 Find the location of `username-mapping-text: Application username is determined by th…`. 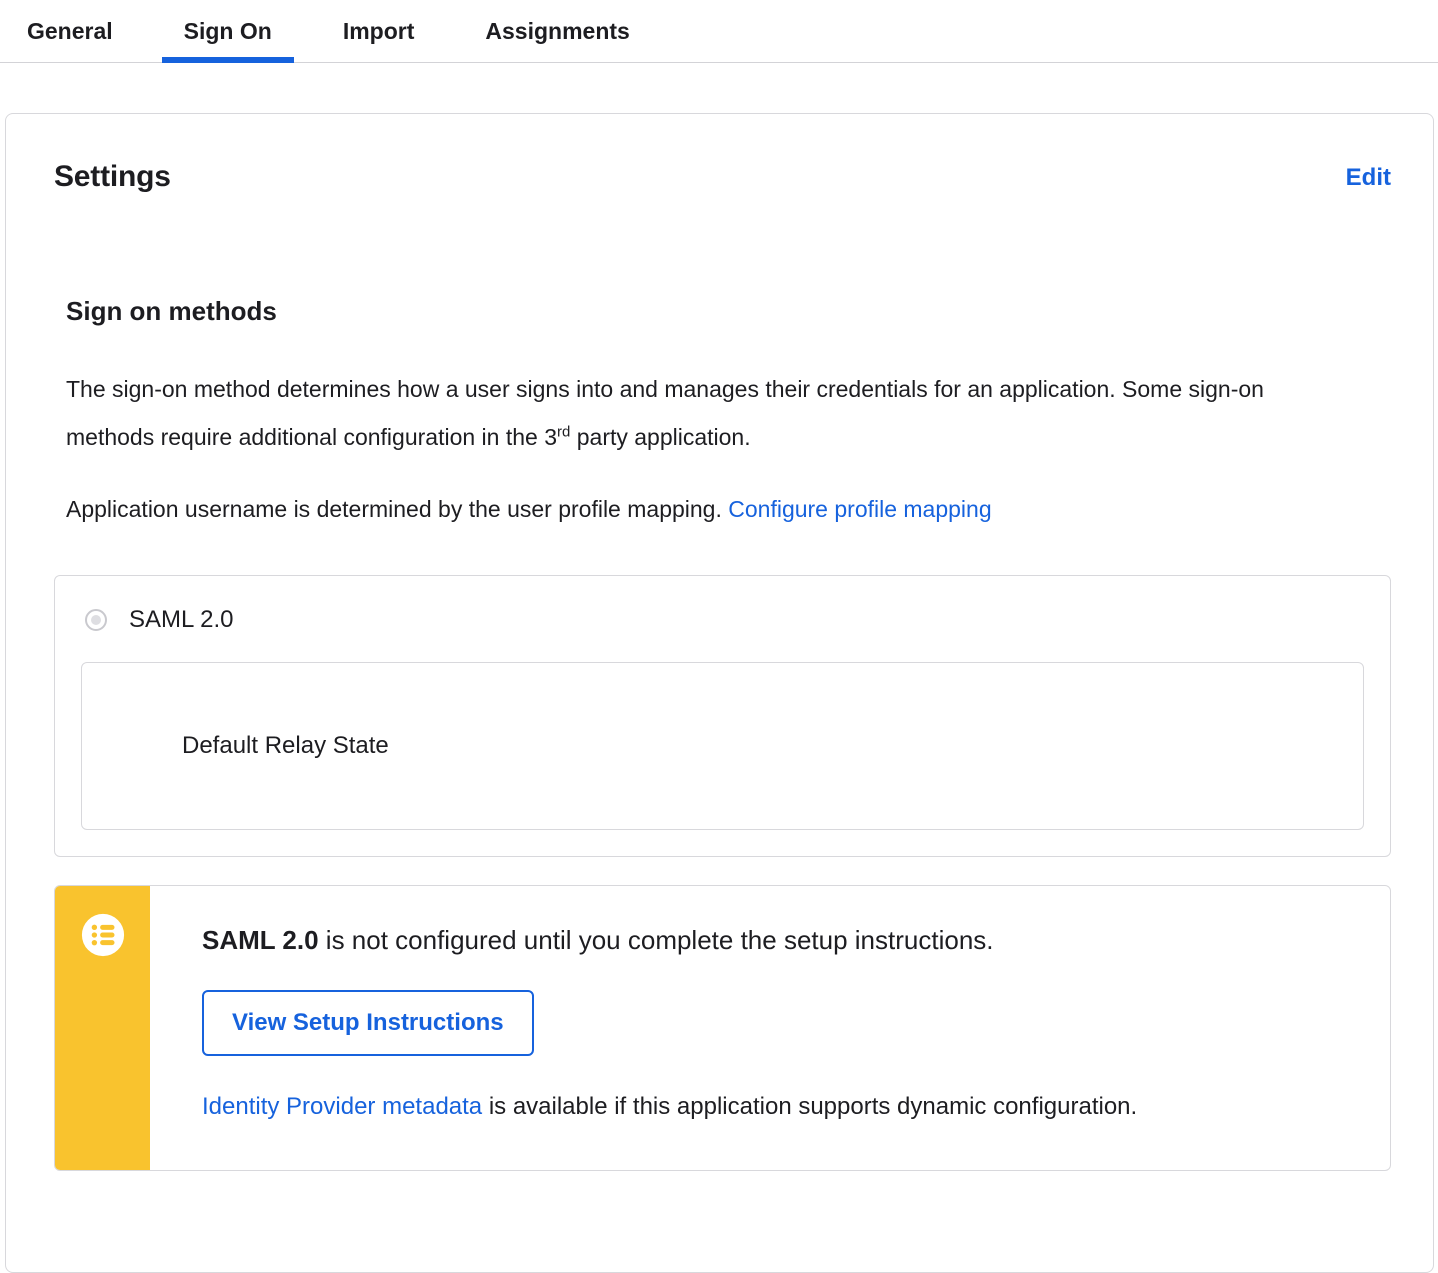

username-mapping-text: Application username is determined by th… is located at coordinates (397, 509).